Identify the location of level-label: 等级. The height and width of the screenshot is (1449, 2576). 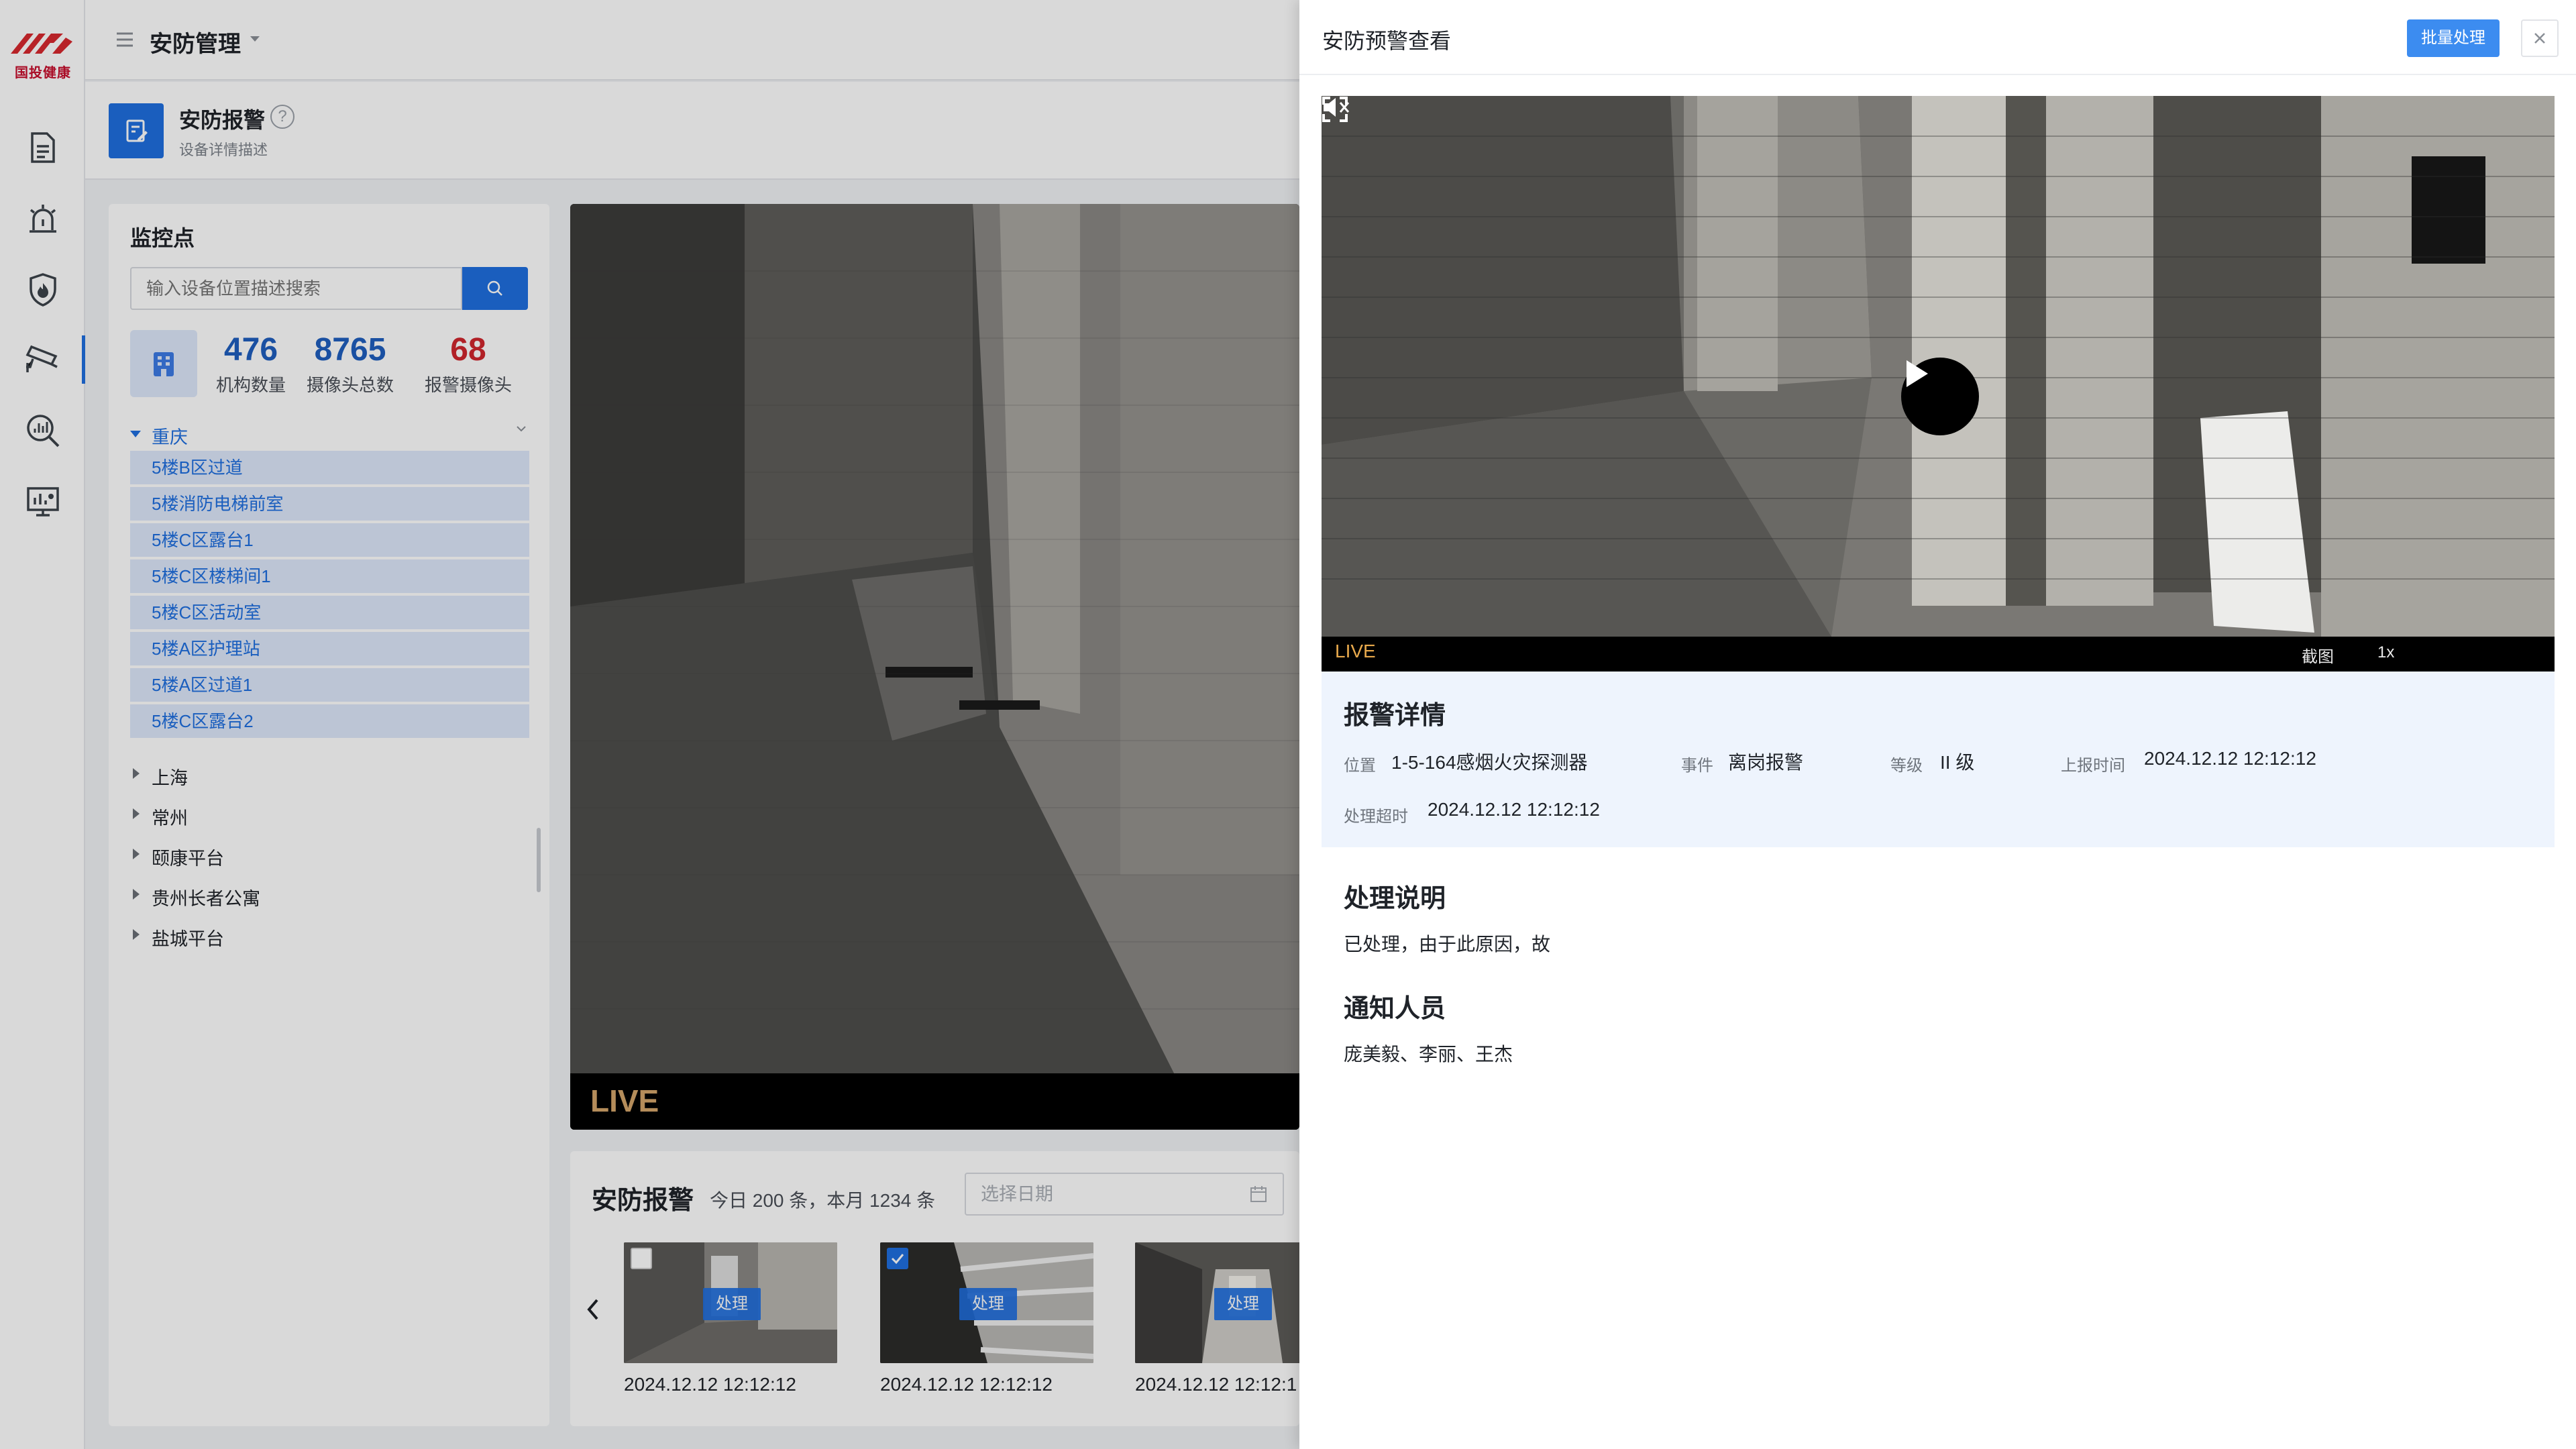
(1906, 766).